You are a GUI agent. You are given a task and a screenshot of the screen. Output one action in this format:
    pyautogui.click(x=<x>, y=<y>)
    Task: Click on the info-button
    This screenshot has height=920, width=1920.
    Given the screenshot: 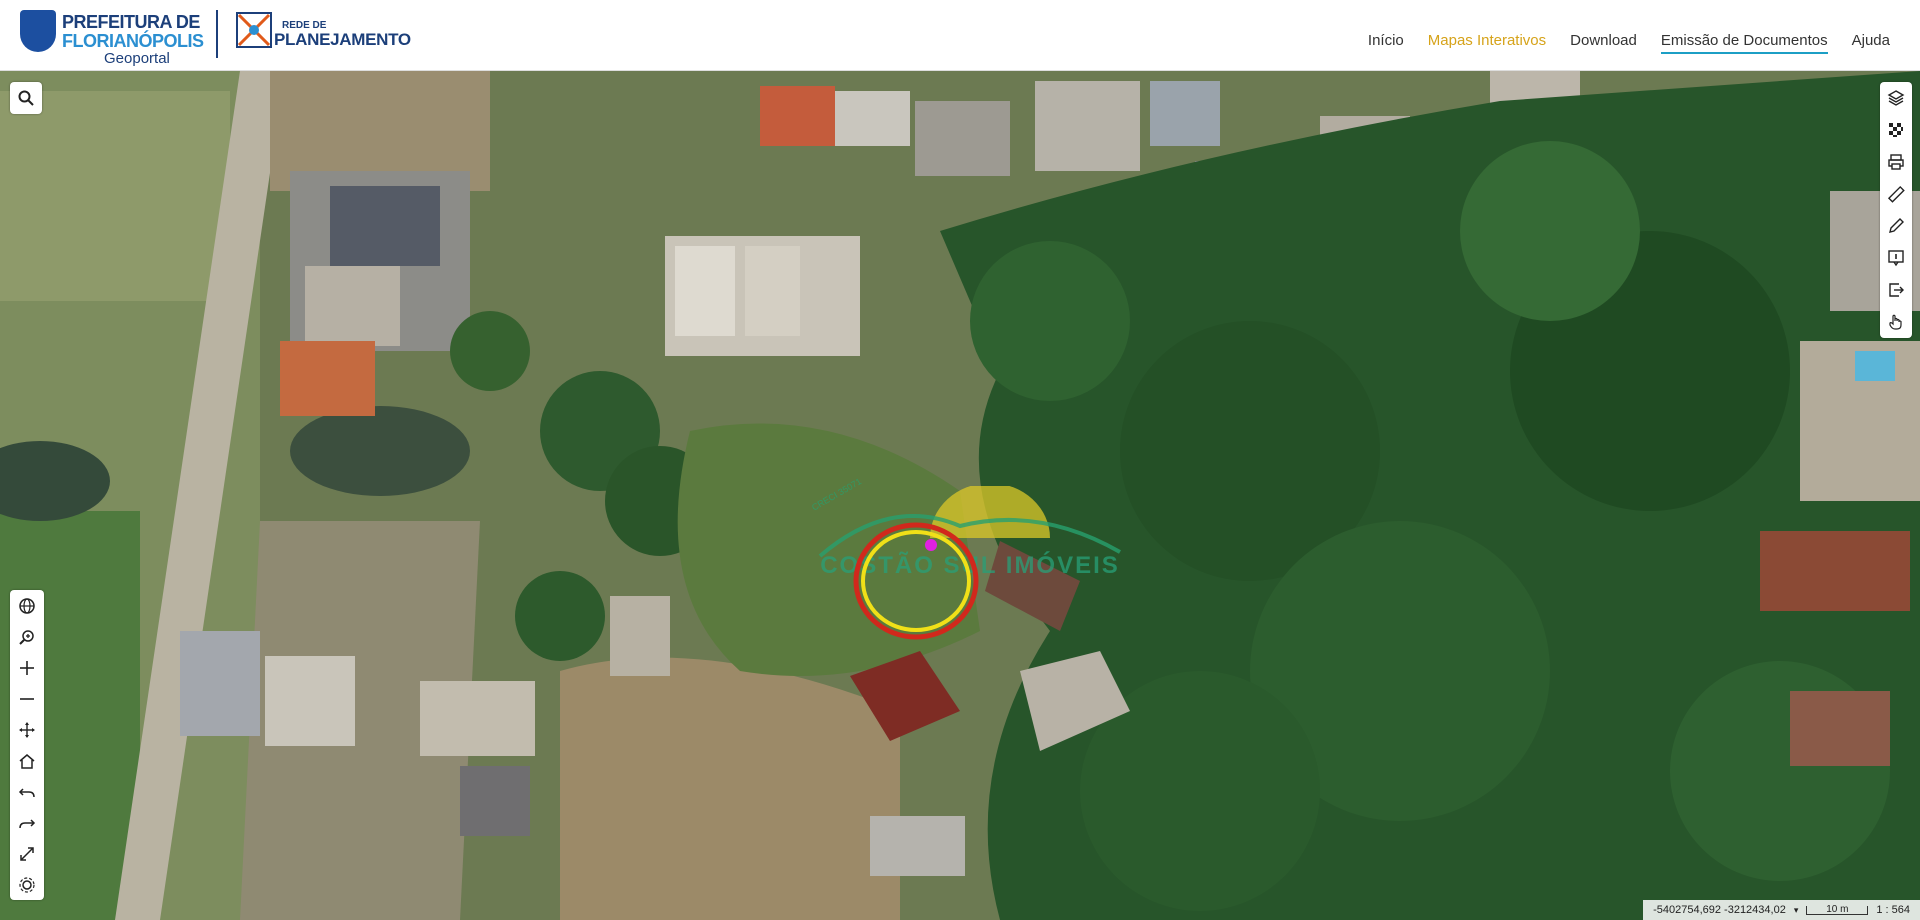 What is the action you would take?
    pyautogui.click(x=1896, y=258)
    